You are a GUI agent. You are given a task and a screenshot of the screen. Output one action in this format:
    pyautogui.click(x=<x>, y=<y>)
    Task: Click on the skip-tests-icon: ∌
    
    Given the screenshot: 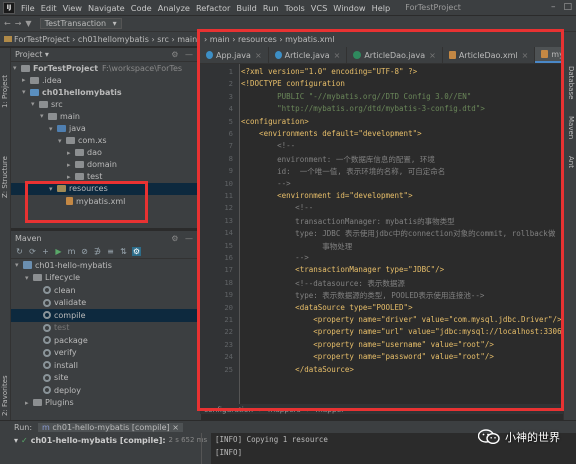 What is the action you would take?
    pyautogui.click(x=97, y=251)
    